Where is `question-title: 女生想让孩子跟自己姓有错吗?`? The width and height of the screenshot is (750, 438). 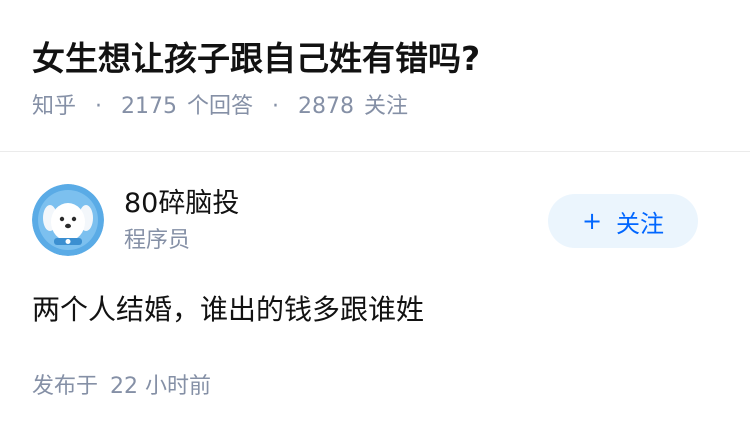 question-title: 女生想让孩子跟自己姓有错吗? is located at coordinates (377, 59).